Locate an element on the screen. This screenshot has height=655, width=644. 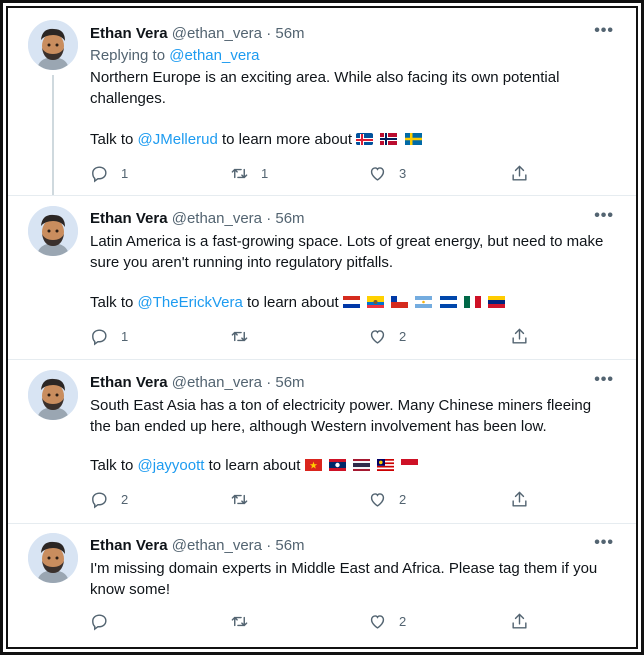
talk-line: Talk to @jayyoott to learn about is located at coordinates (255, 465).